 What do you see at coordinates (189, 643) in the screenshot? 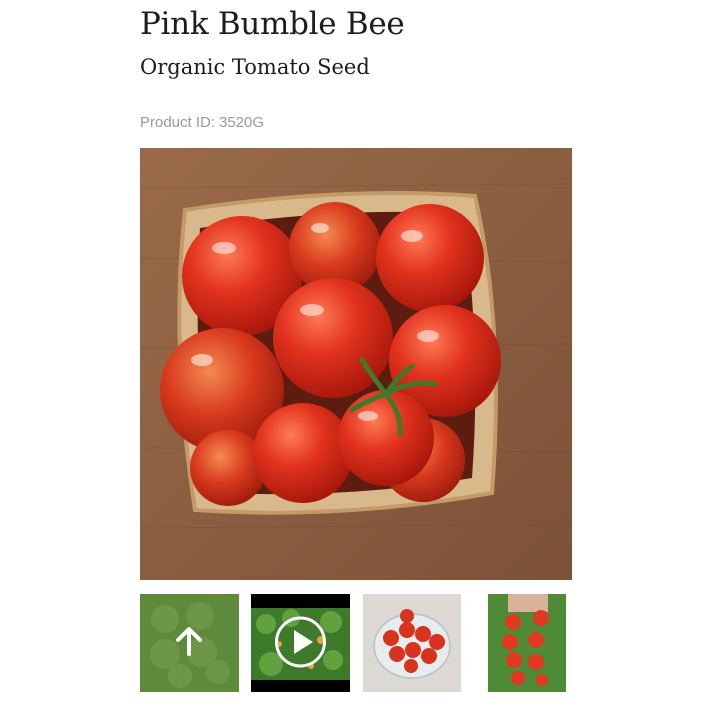
I see `thumbnail-scroll-up` at bounding box center [189, 643].